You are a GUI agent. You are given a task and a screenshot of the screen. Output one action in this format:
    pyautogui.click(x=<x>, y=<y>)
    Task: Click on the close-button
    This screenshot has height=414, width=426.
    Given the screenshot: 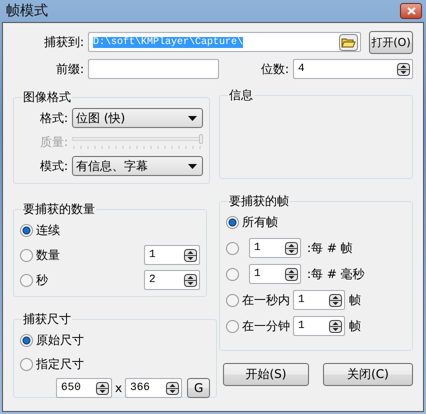 What is the action you would take?
    pyautogui.click(x=411, y=11)
    